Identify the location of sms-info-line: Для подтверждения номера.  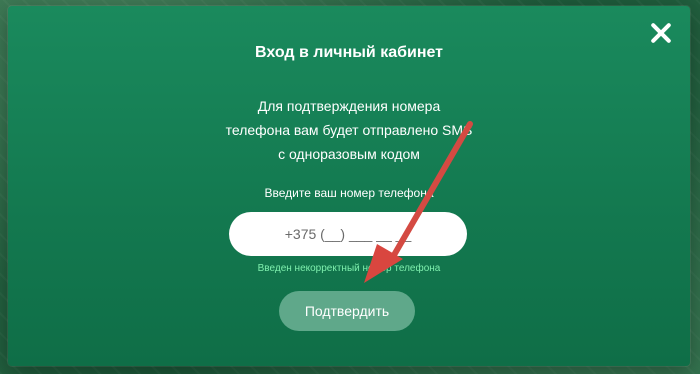
(349, 106).